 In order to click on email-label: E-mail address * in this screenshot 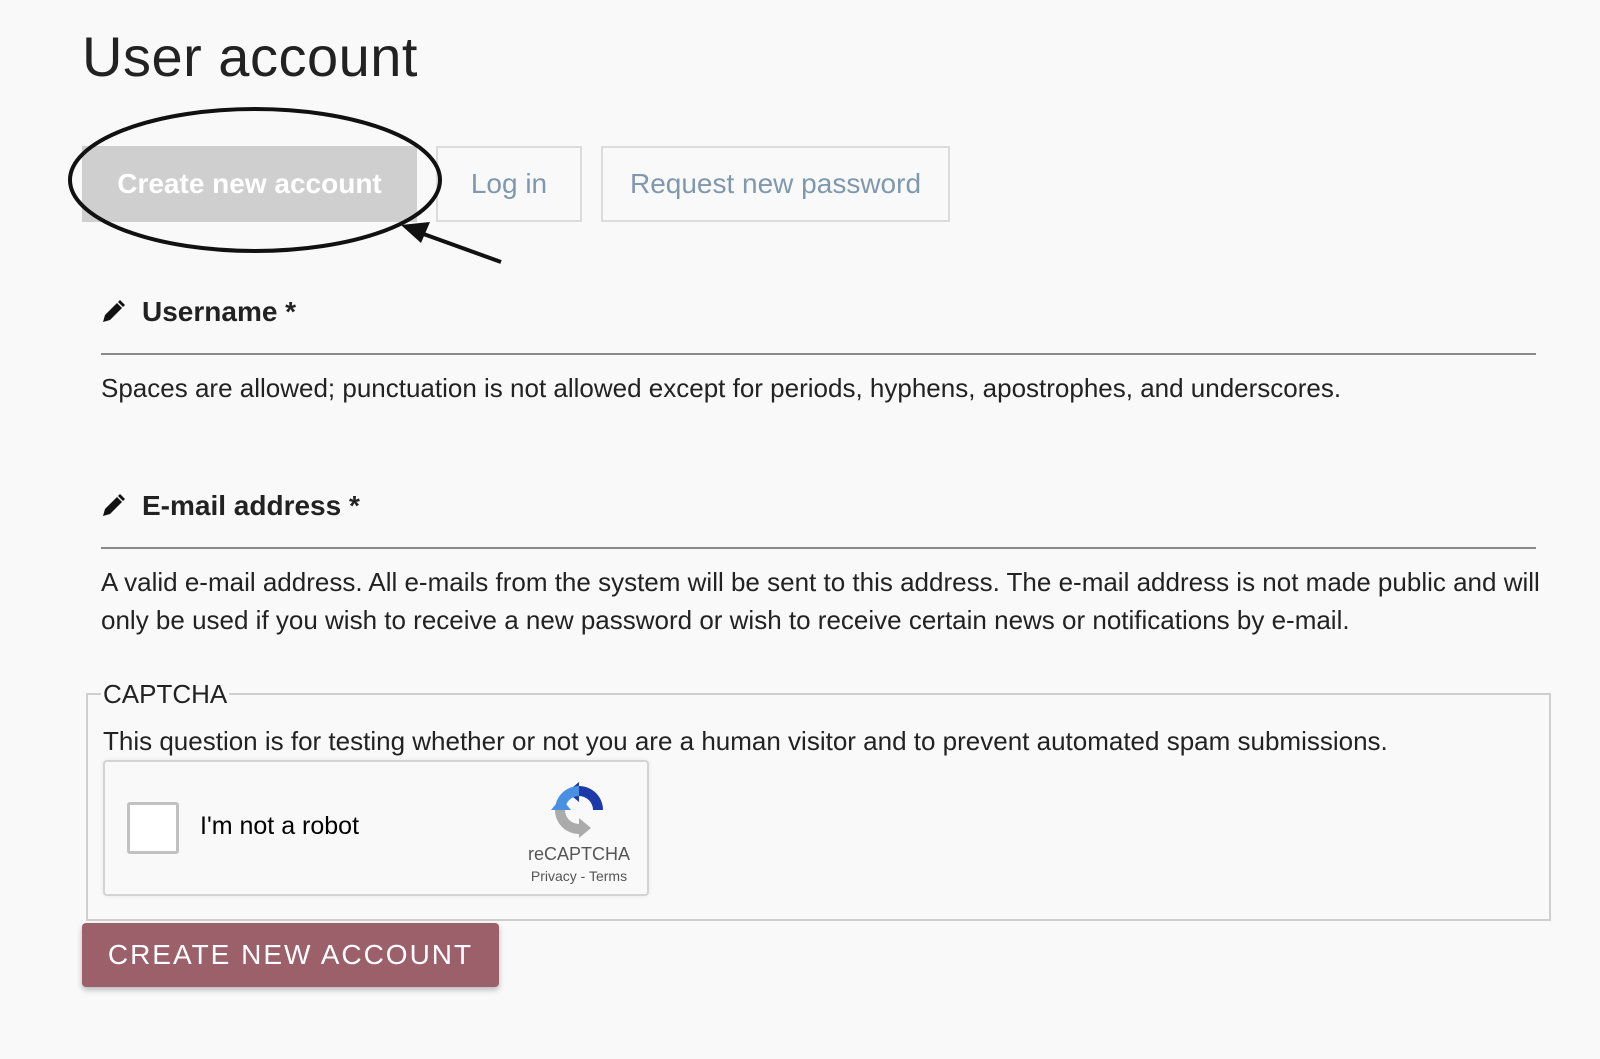, I will do `click(230, 506)`.